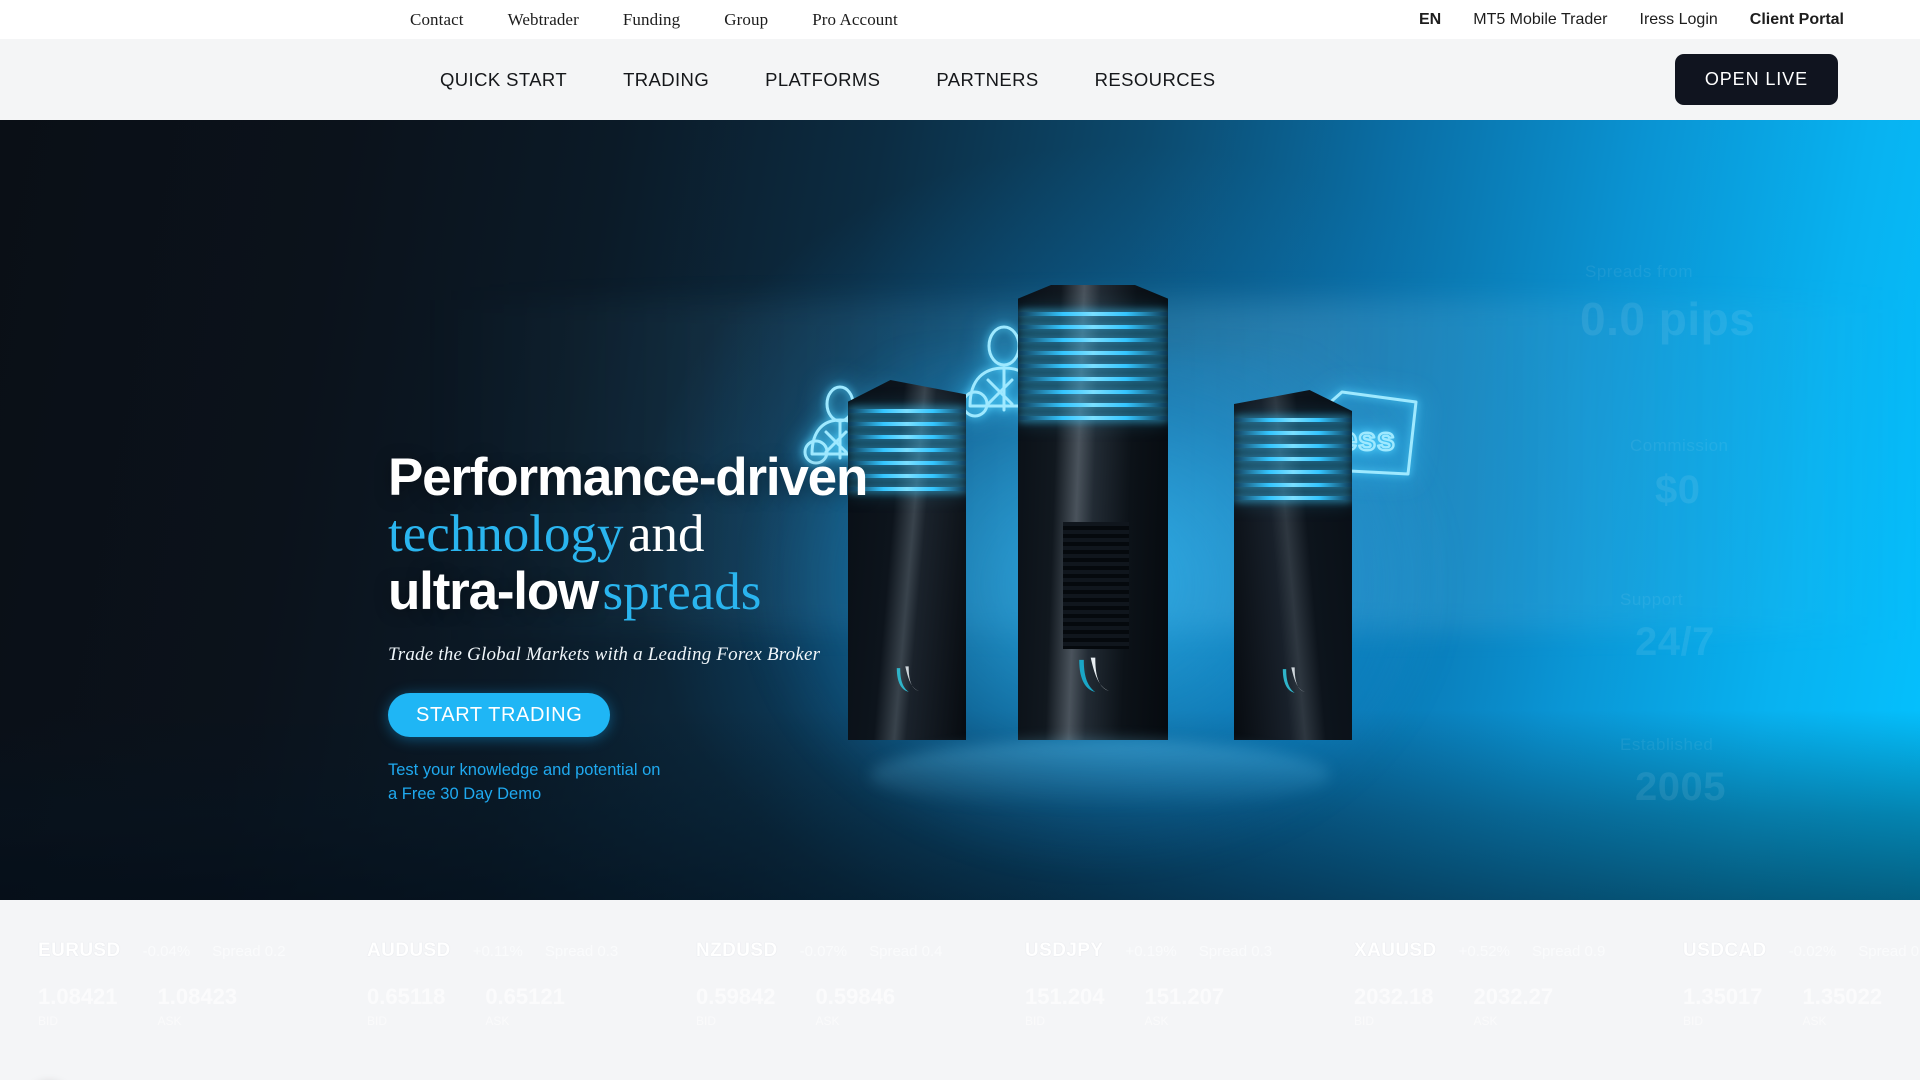 The image size is (1920, 1080). What do you see at coordinates (1568, 951) in the screenshot?
I see `ticker-spread: Spread 0.9` at bounding box center [1568, 951].